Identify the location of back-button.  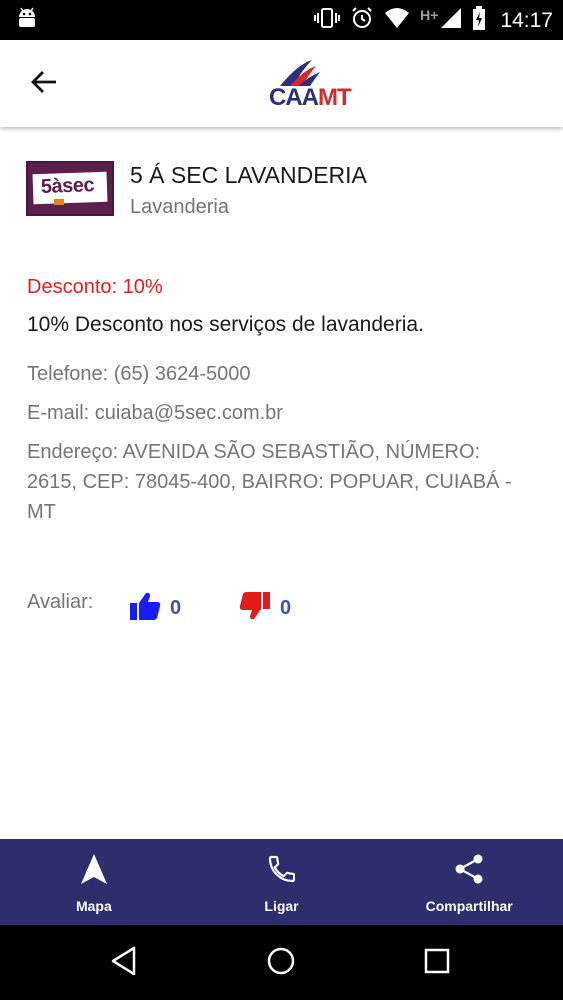
(44, 84).